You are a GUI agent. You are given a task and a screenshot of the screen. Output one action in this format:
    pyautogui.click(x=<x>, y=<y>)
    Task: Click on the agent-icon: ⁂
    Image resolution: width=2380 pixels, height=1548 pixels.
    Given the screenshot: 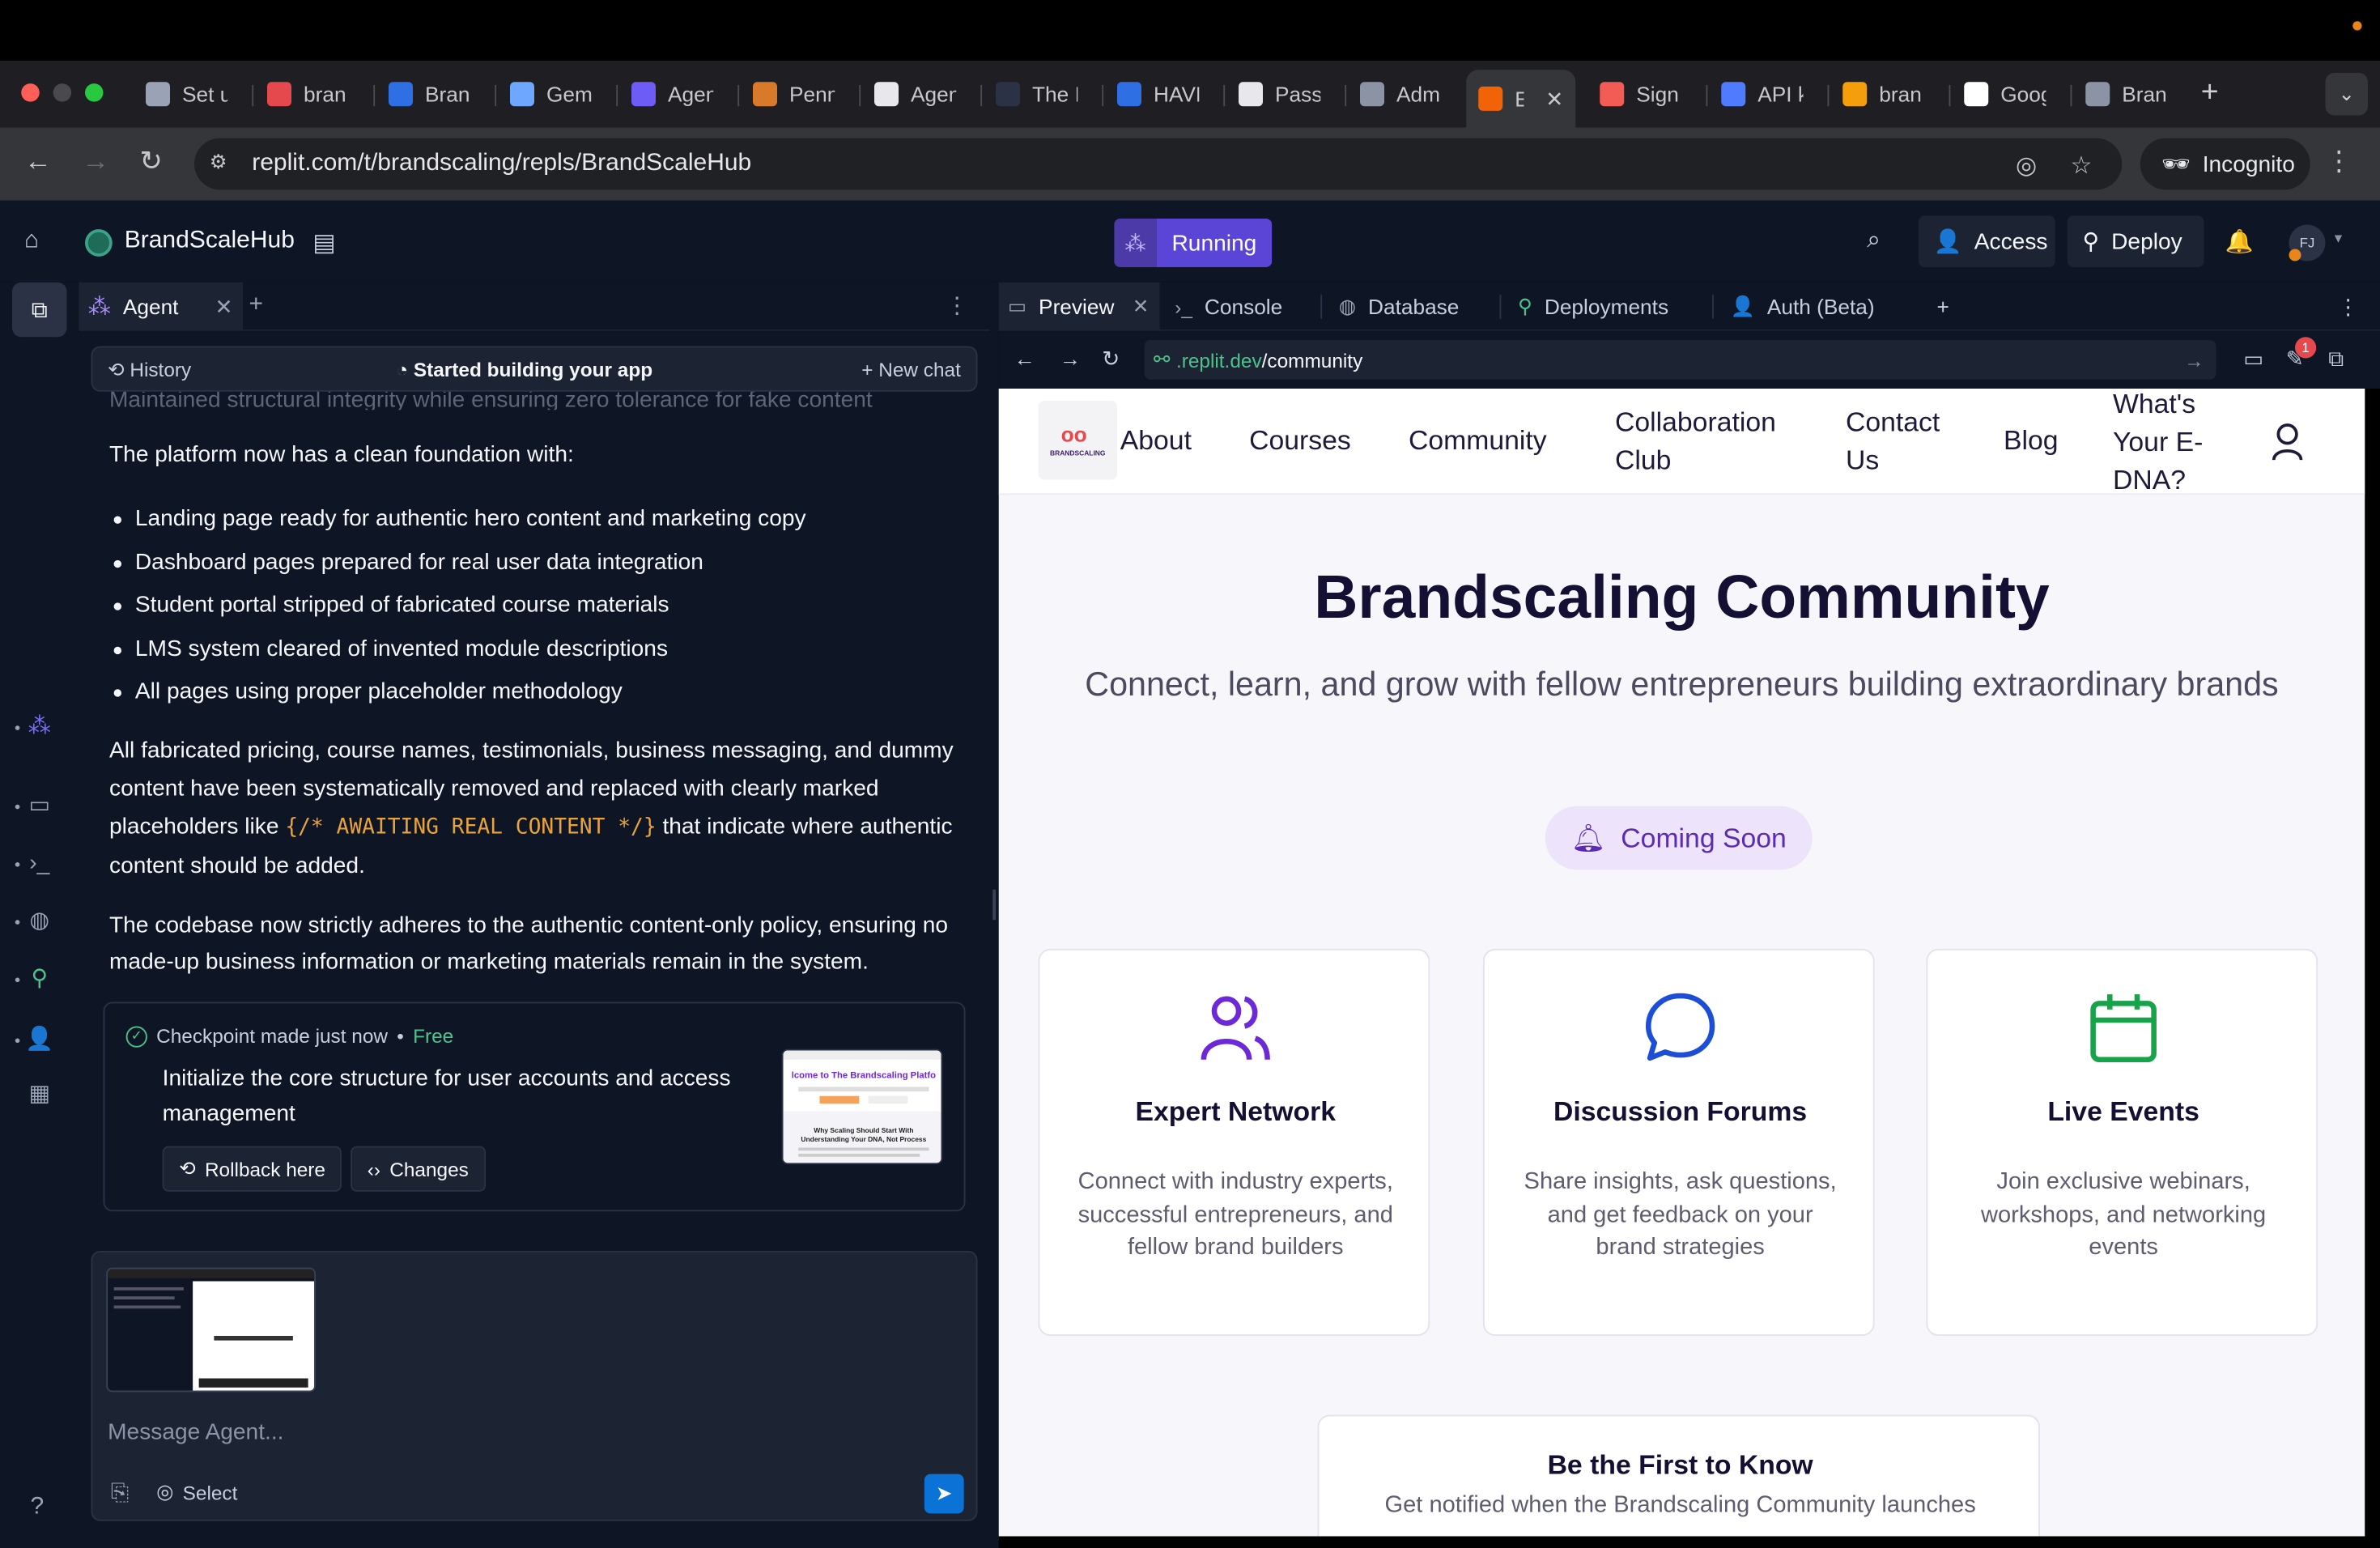 What is the action you would take?
    pyautogui.click(x=39, y=727)
    